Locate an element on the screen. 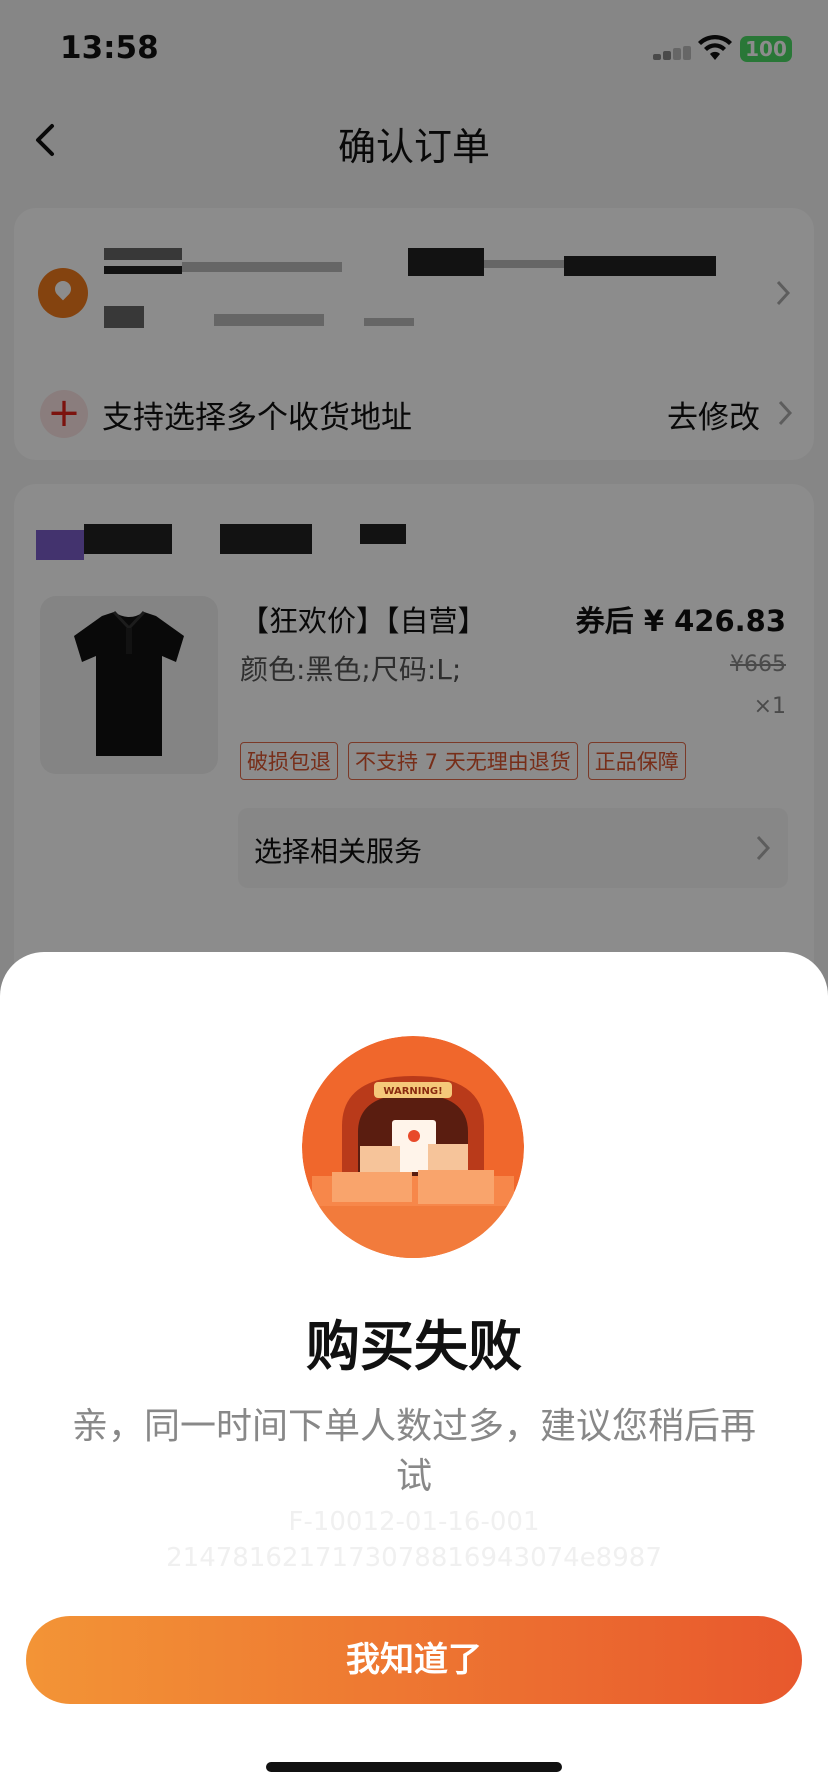 This screenshot has width=828, height=1792. acknowledge-button: 我知道了 is located at coordinates (414, 1660).